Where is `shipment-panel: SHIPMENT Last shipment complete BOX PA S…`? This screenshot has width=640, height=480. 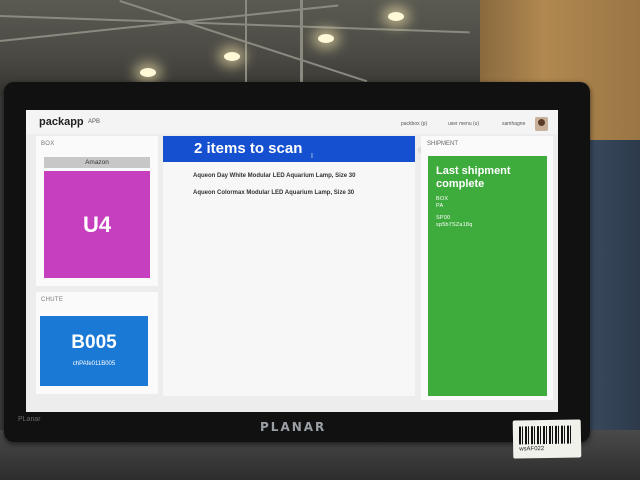
shipment-panel: SHIPMENT Last shipment complete BOX PA S… is located at coordinates (487, 268).